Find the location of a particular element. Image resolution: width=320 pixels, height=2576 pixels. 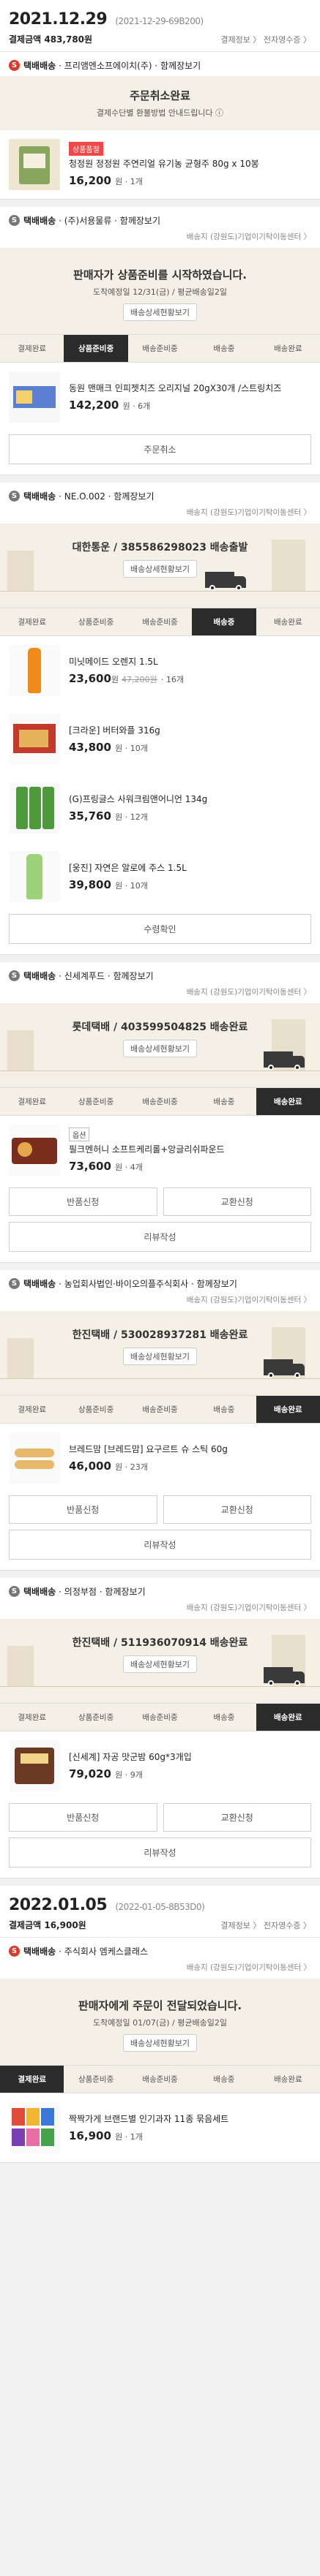

payment-line: 결제금액 16,900원 결제정보 〉 전자영수증 〉 is located at coordinates (160, 1927).